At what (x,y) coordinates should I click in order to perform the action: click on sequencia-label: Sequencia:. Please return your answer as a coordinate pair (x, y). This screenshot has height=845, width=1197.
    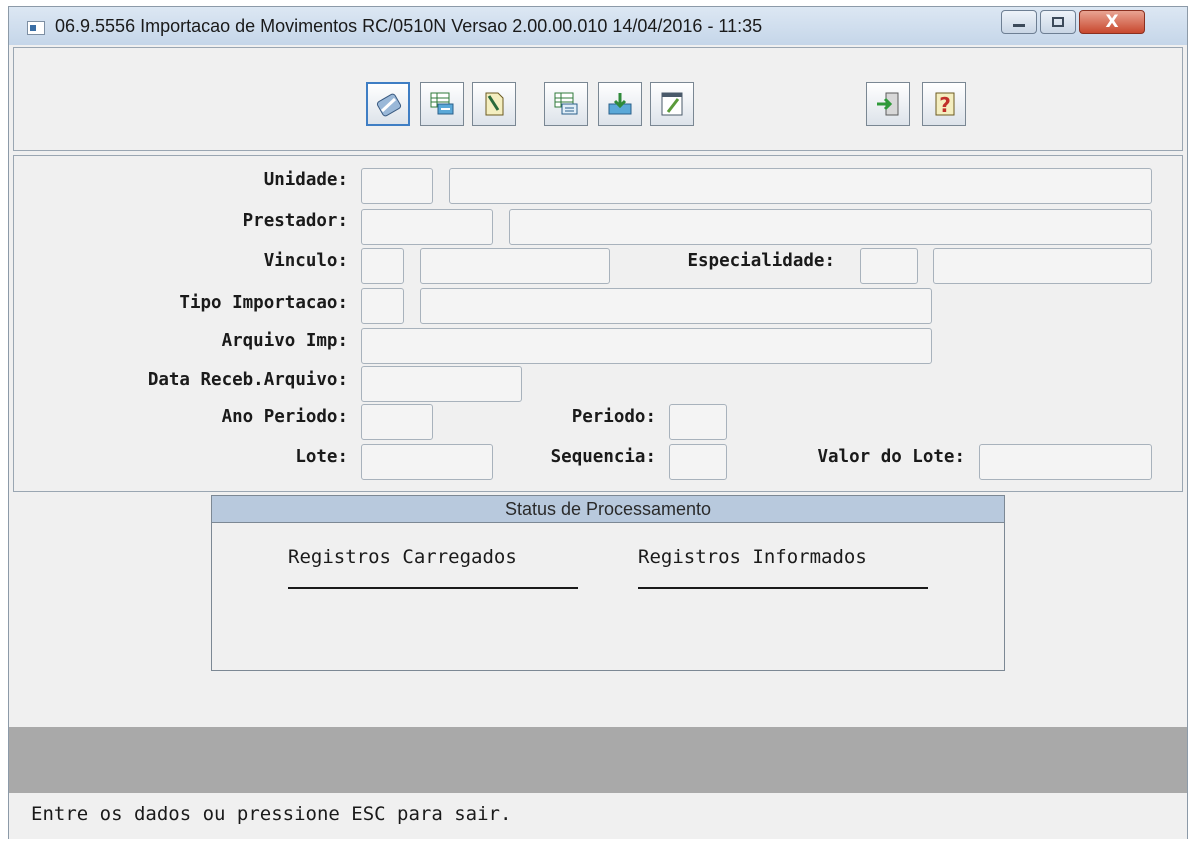
    Looking at the image, I should click on (603, 457).